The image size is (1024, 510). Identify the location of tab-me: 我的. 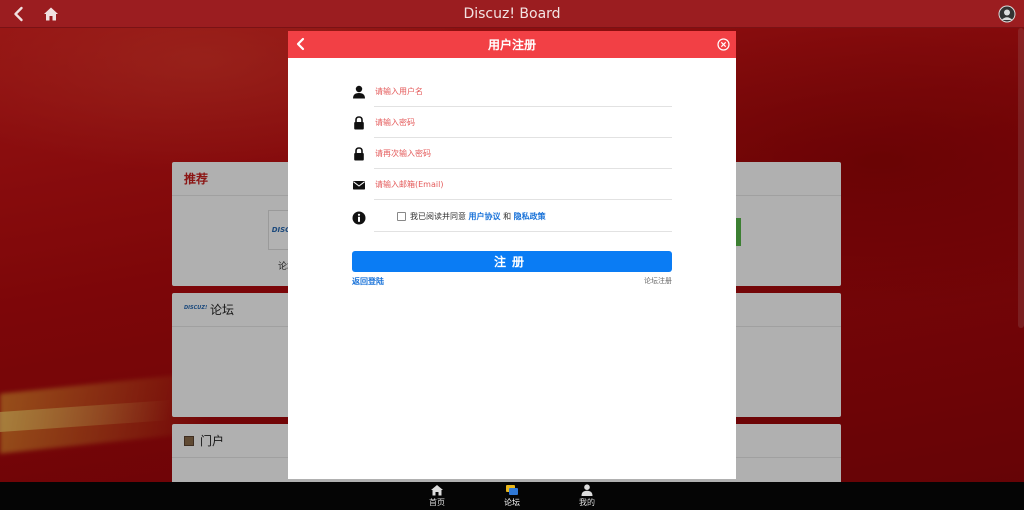
(587, 497).